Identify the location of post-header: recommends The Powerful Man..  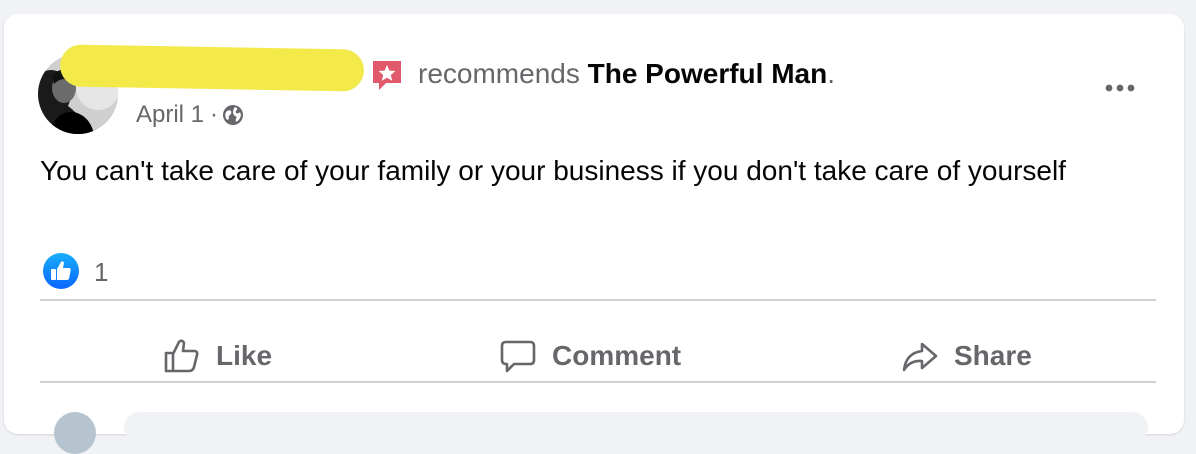
(626, 74).